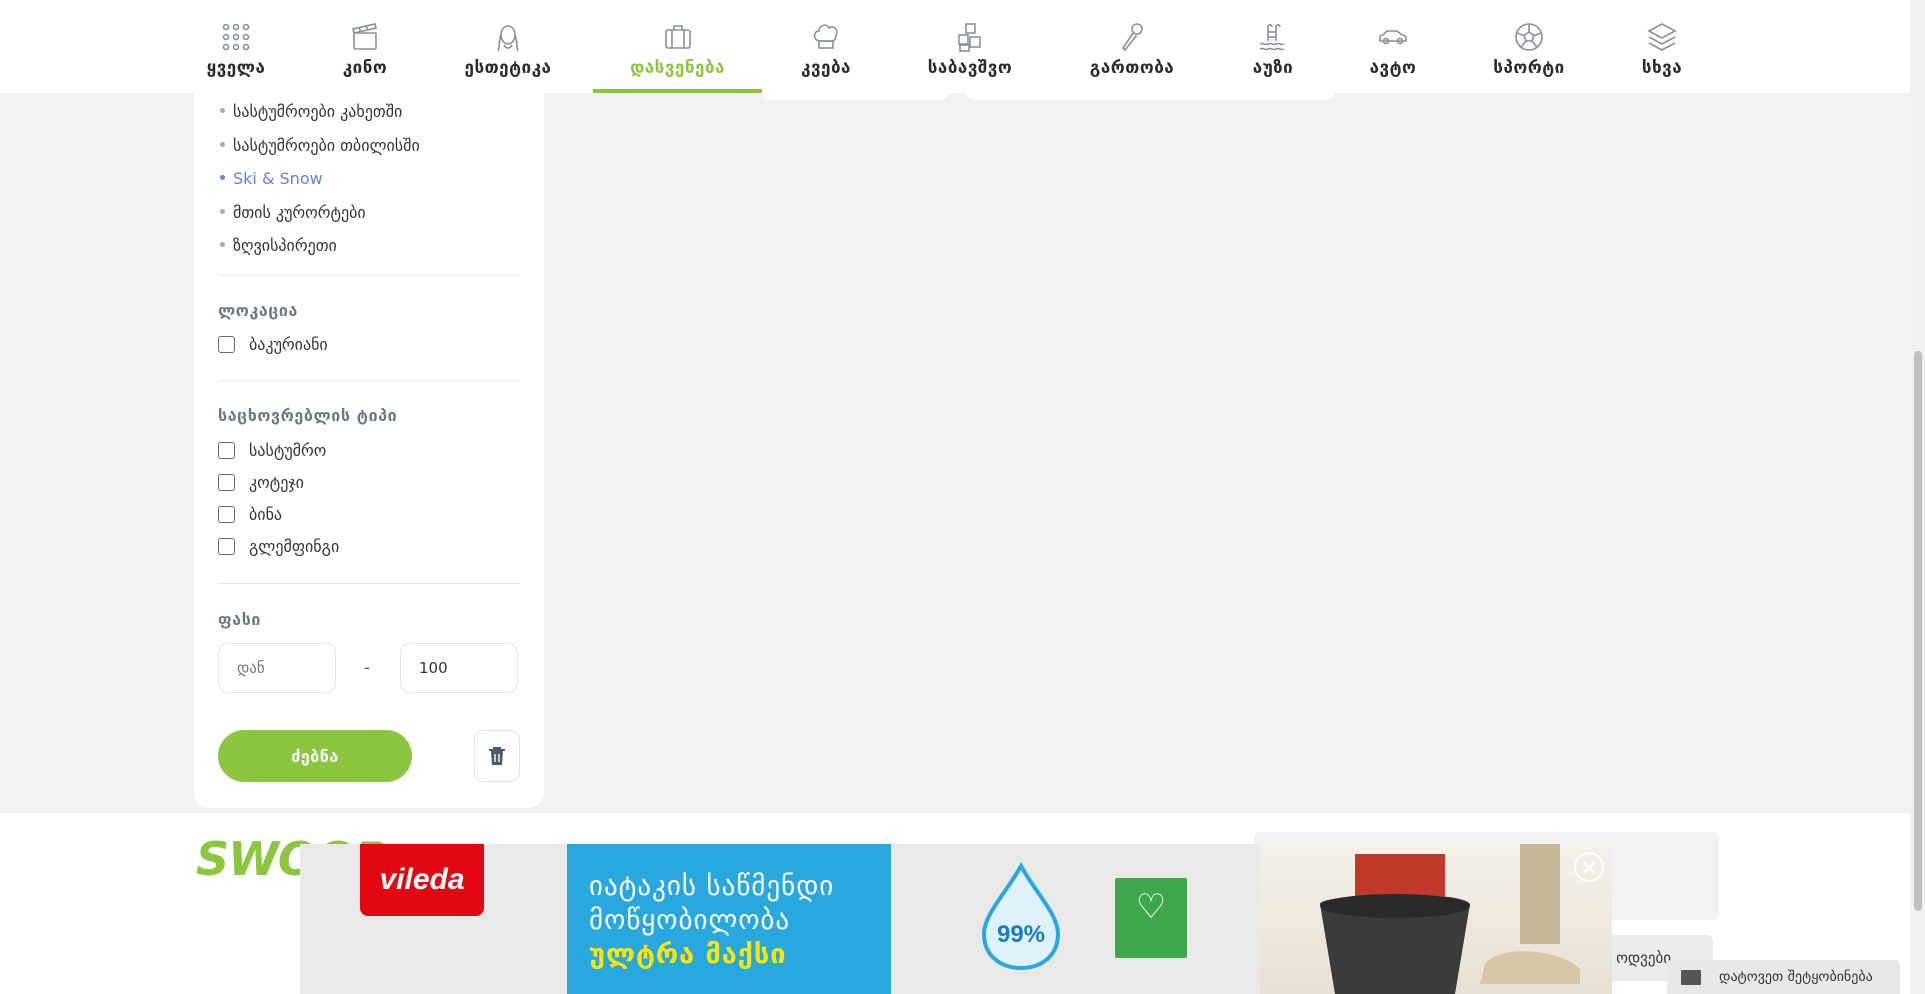 This screenshot has width=1925, height=994. What do you see at coordinates (1691, 977) in the screenshot?
I see `envelope-icon` at bounding box center [1691, 977].